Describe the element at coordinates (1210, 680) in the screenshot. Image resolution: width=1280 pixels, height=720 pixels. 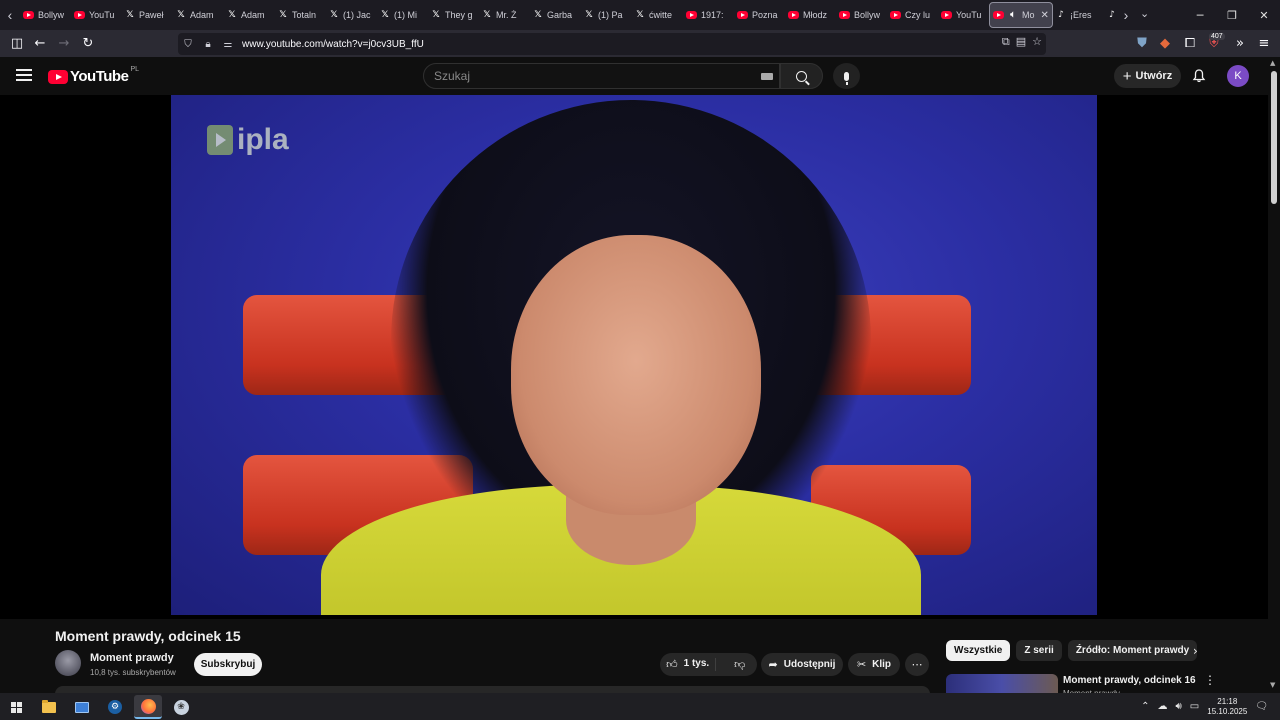
I see `recommendation-menu-icon: ⋮` at that location.